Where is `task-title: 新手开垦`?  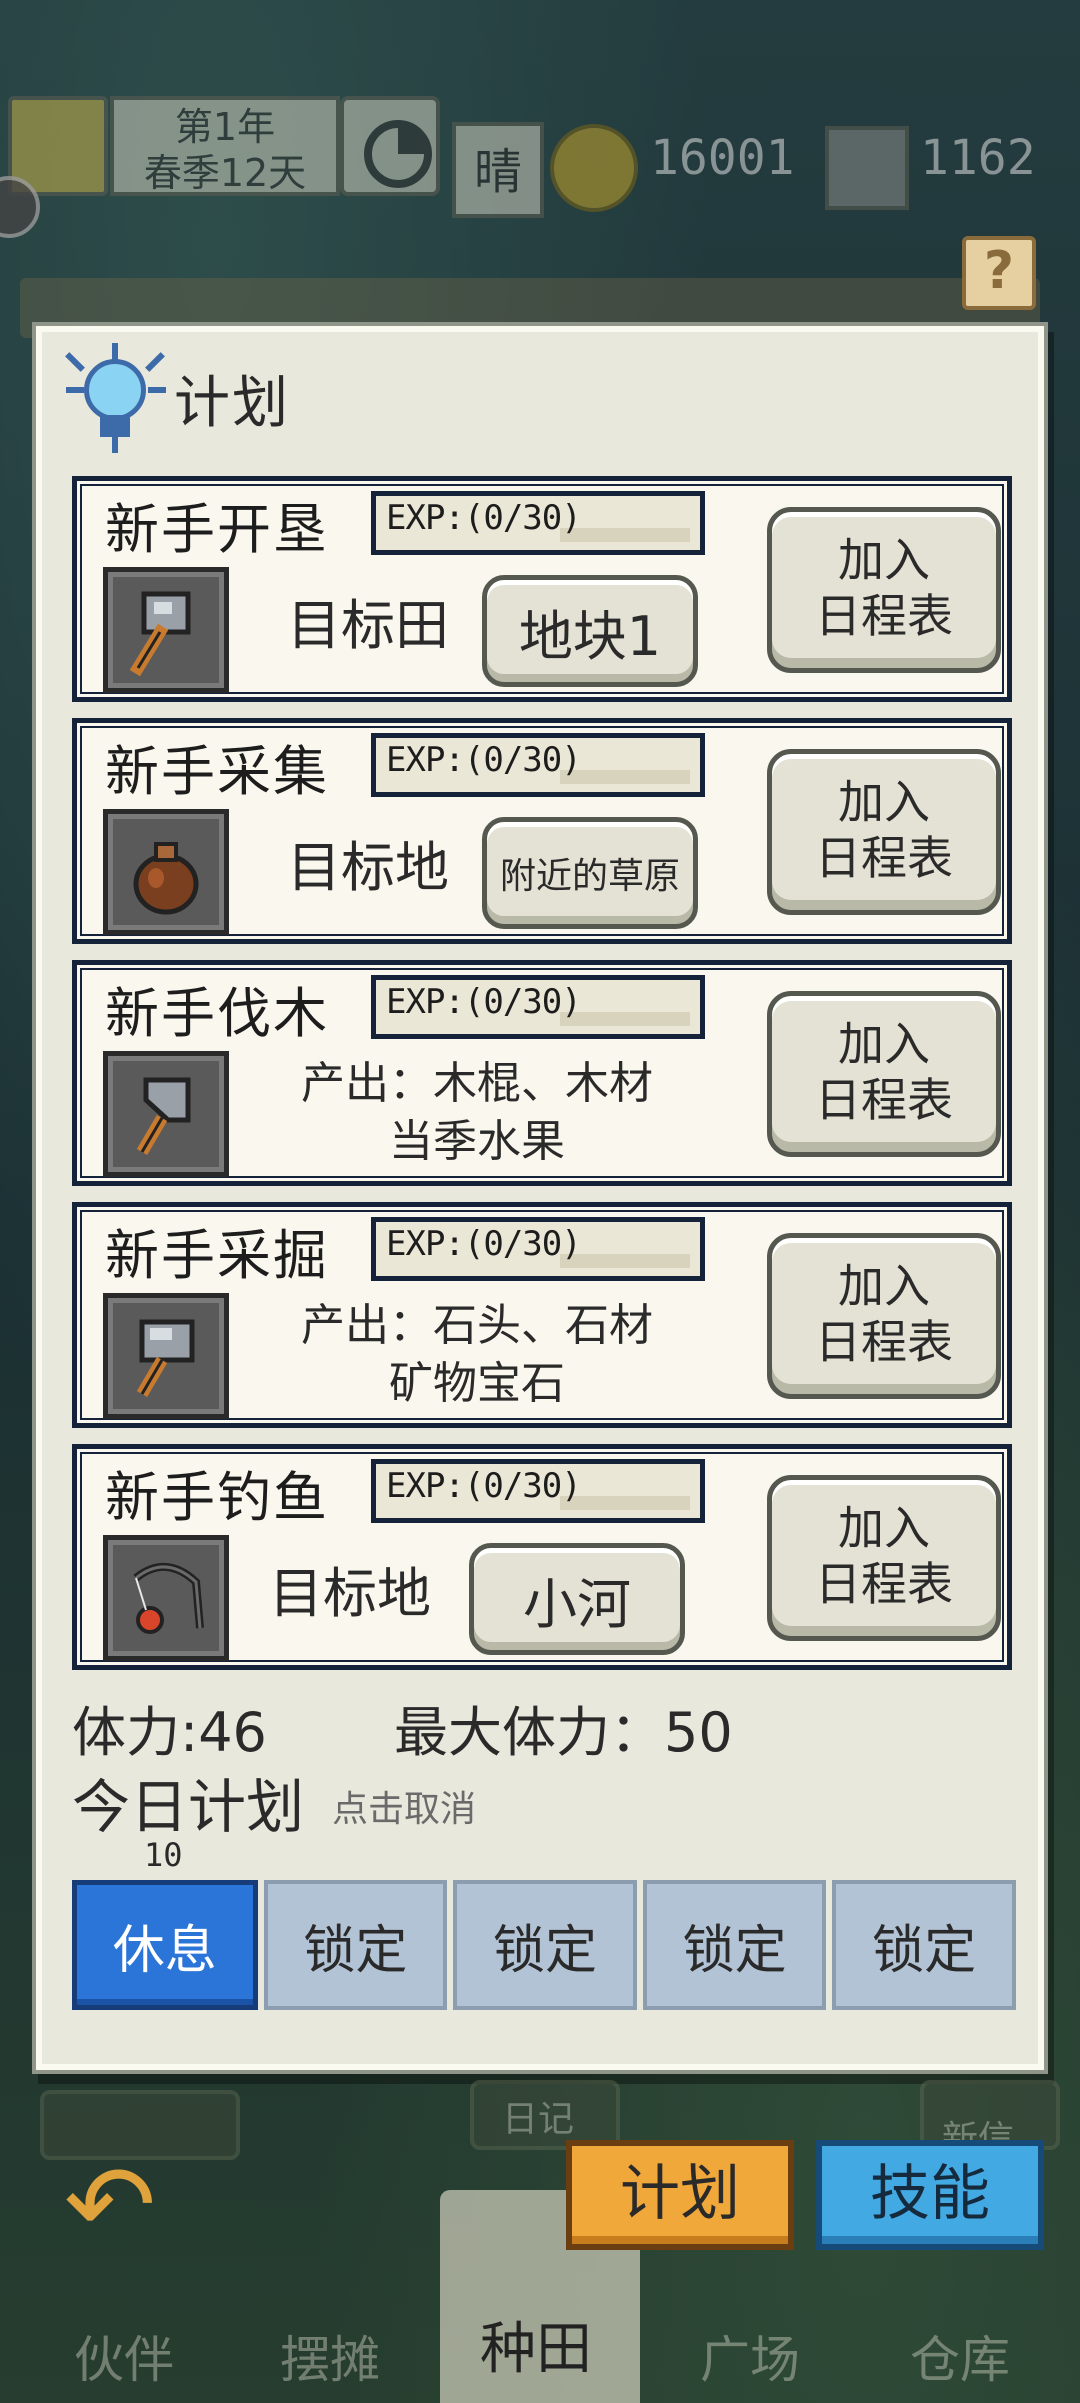 task-title: 新手开垦 is located at coordinates (217, 529).